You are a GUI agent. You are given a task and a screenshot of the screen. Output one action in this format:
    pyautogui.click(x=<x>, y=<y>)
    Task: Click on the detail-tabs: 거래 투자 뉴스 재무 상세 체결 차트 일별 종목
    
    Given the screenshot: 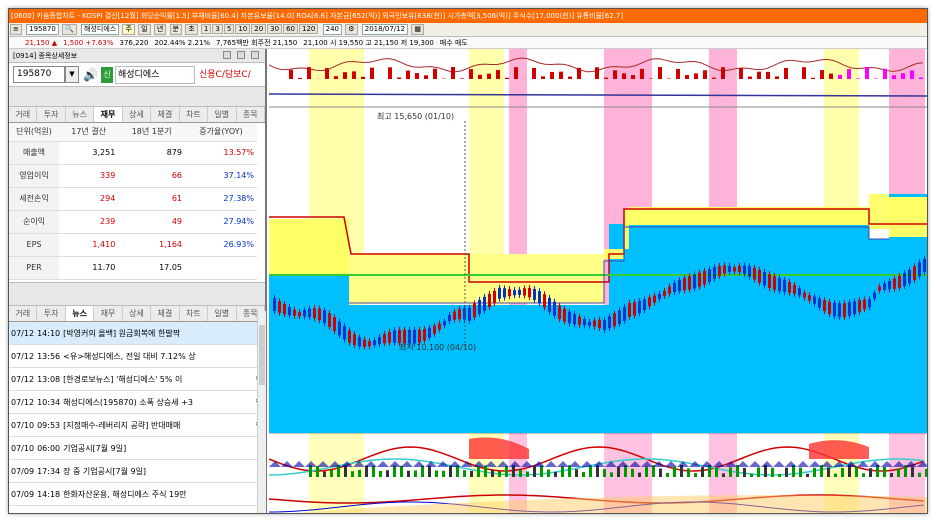 What is the action you would take?
    pyautogui.click(x=137, y=115)
    